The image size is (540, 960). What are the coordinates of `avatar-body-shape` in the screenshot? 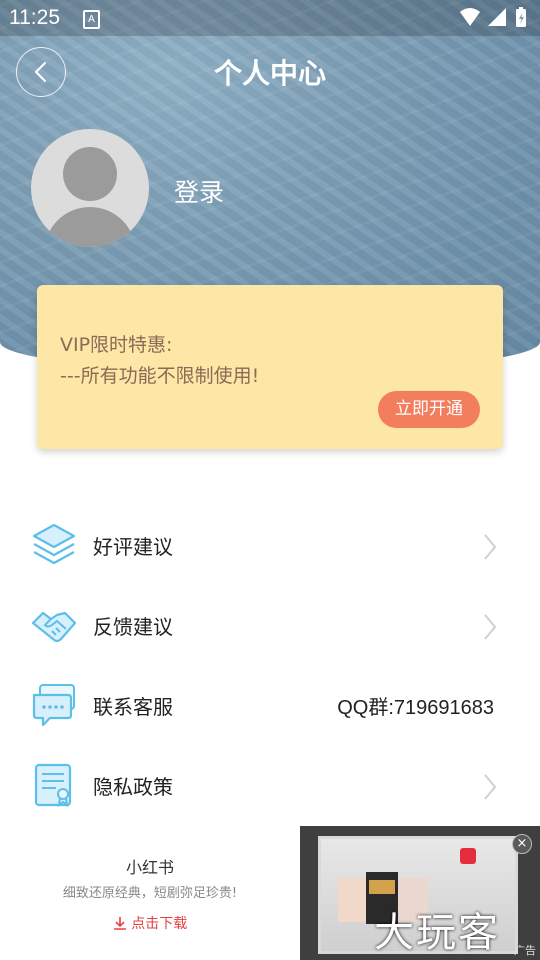 It's located at (90, 227).